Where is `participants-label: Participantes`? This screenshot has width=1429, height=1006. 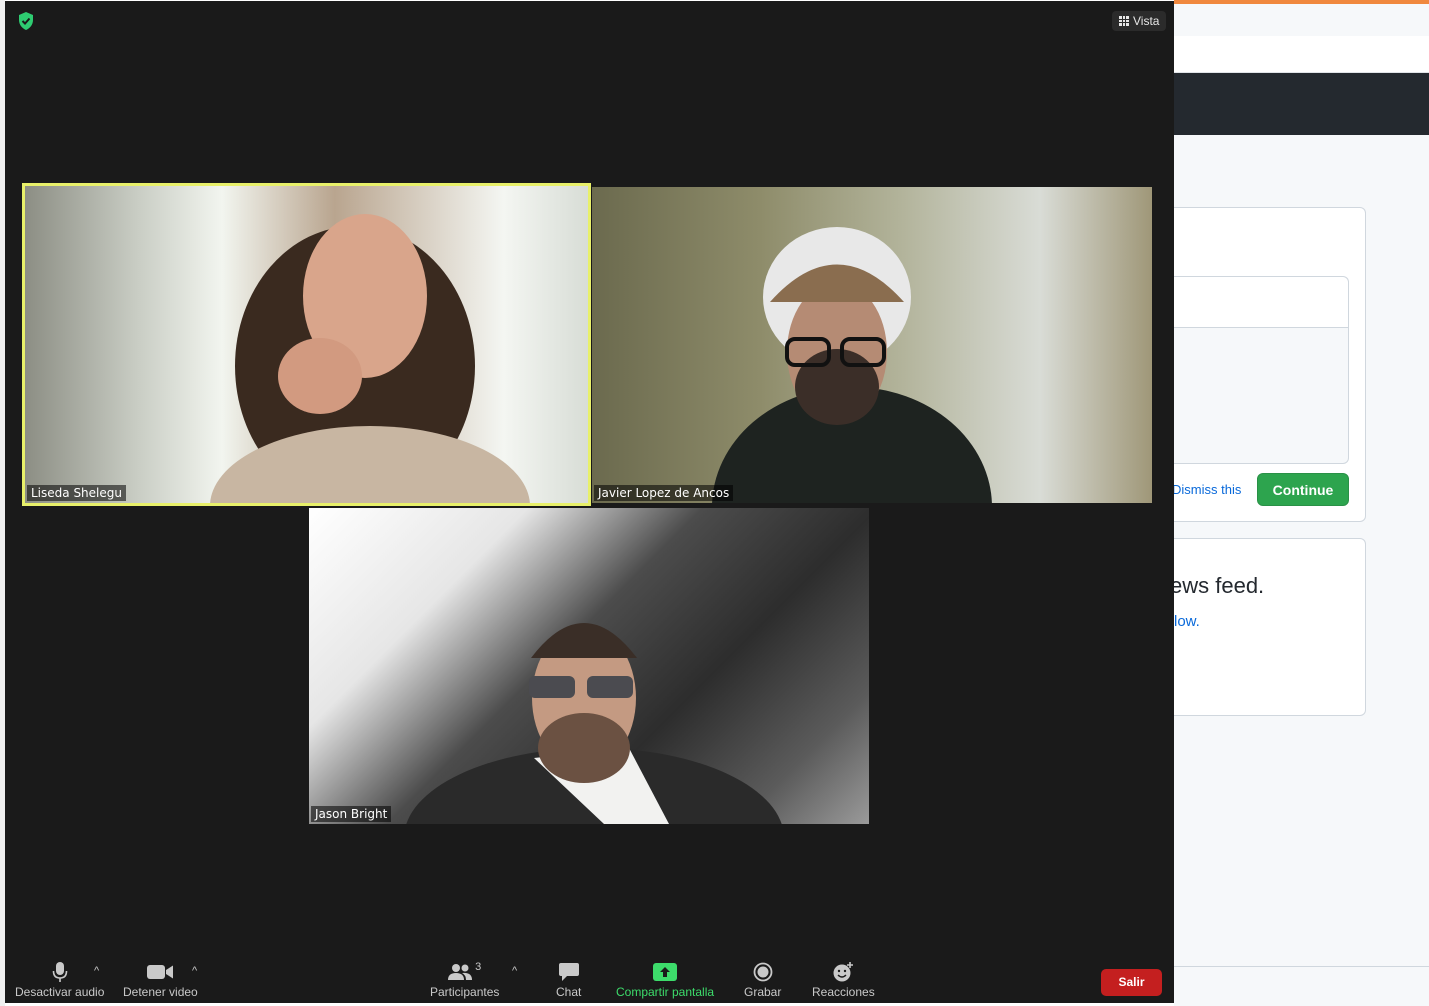 participants-label: Participantes is located at coordinates (465, 992).